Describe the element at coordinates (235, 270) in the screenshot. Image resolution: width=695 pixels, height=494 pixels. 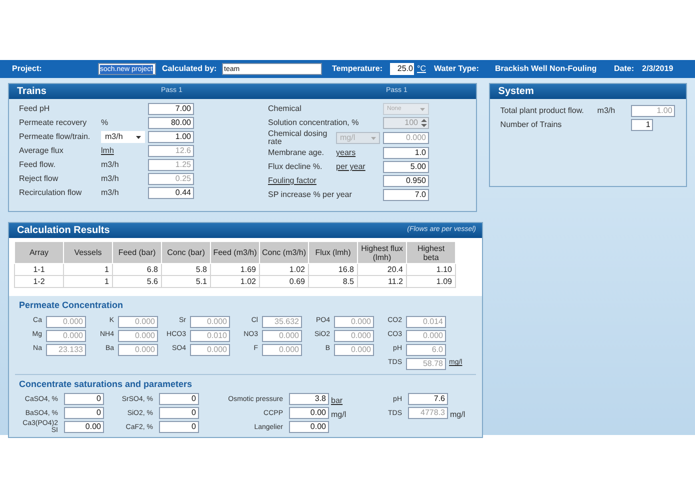
I see `table-cell: 1.69` at that location.